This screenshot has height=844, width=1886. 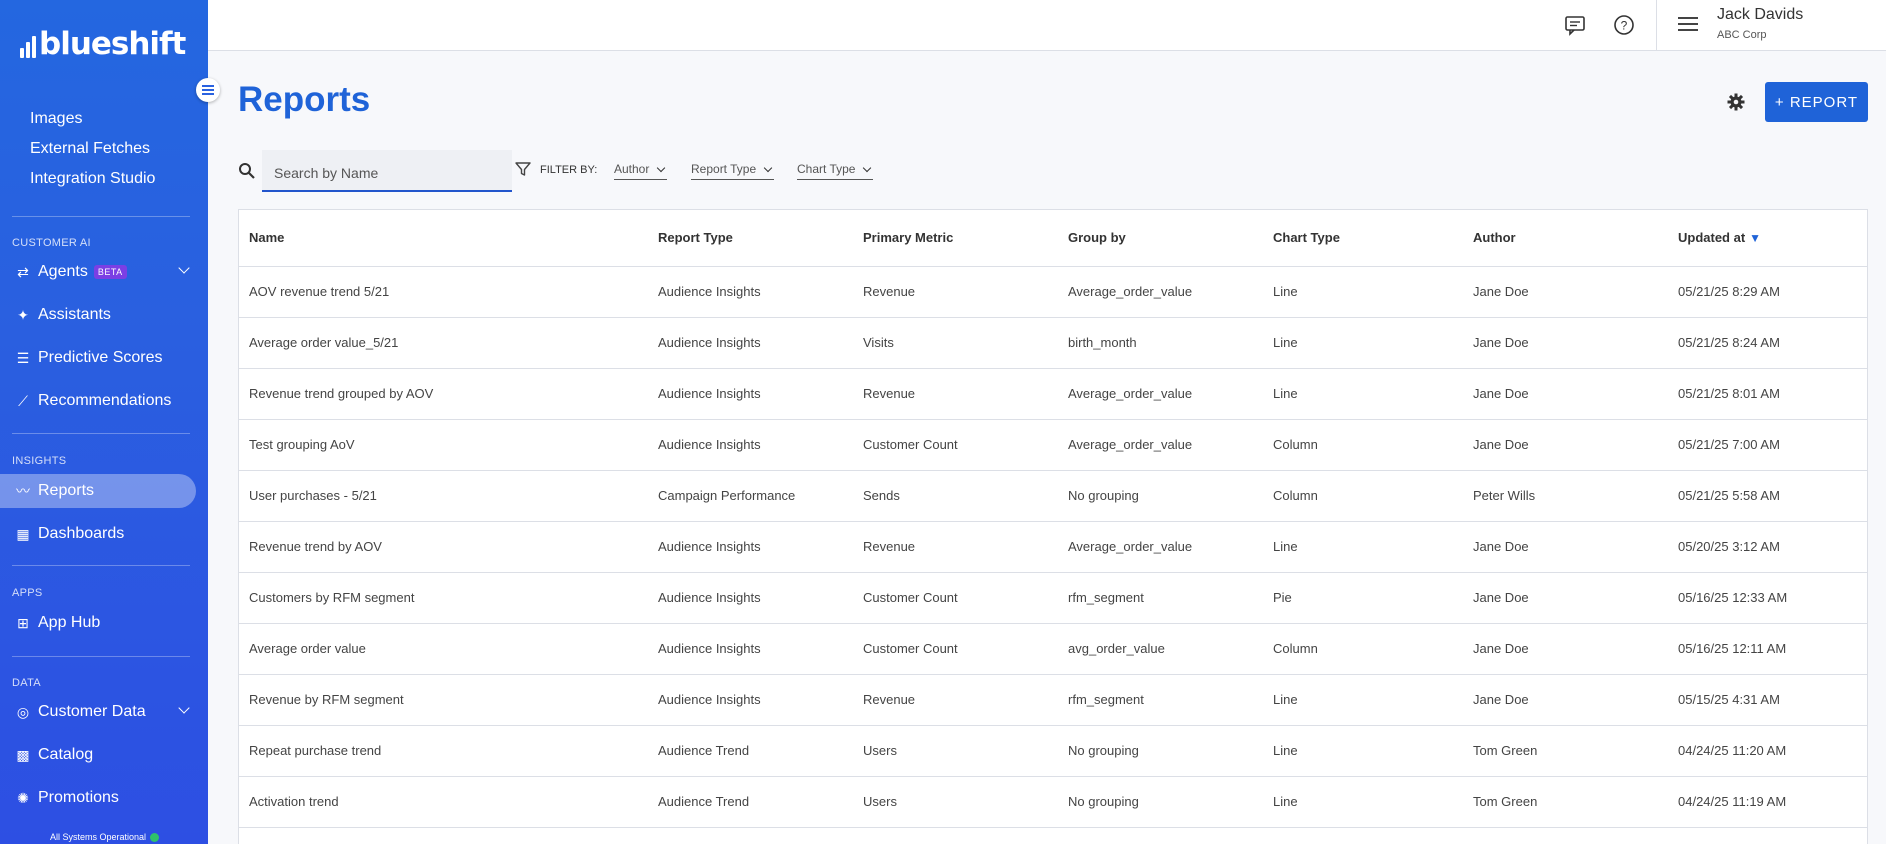 What do you see at coordinates (1767, 238) in the screenshot?
I see `column-header-updated-at: Updated at ▼` at bounding box center [1767, 238].